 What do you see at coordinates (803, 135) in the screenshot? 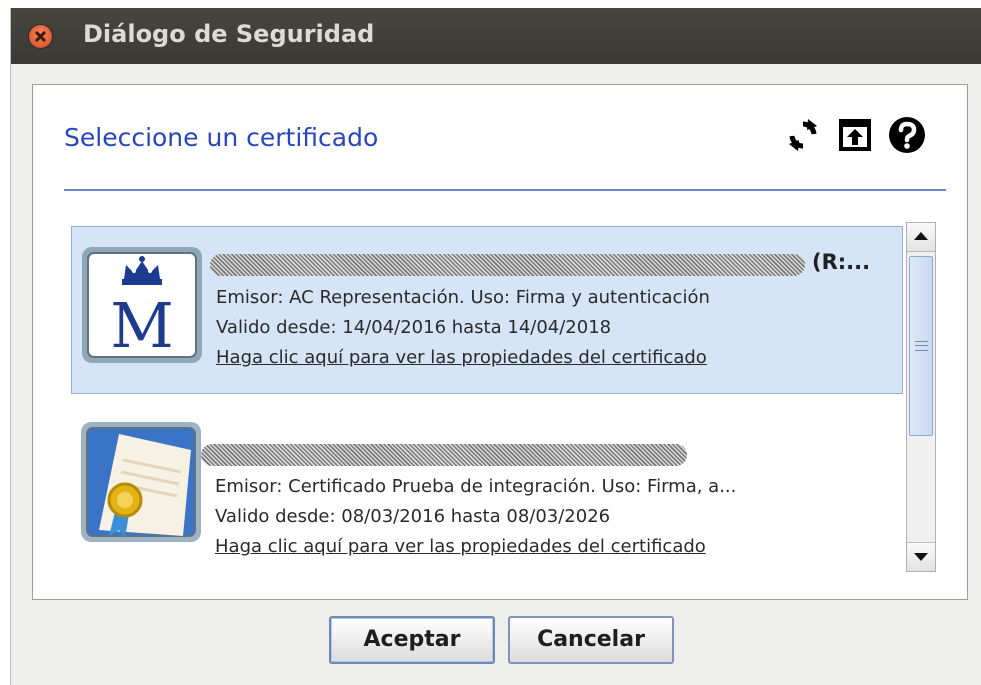
I see `refresh-icon` at bounding box center [803, 135].